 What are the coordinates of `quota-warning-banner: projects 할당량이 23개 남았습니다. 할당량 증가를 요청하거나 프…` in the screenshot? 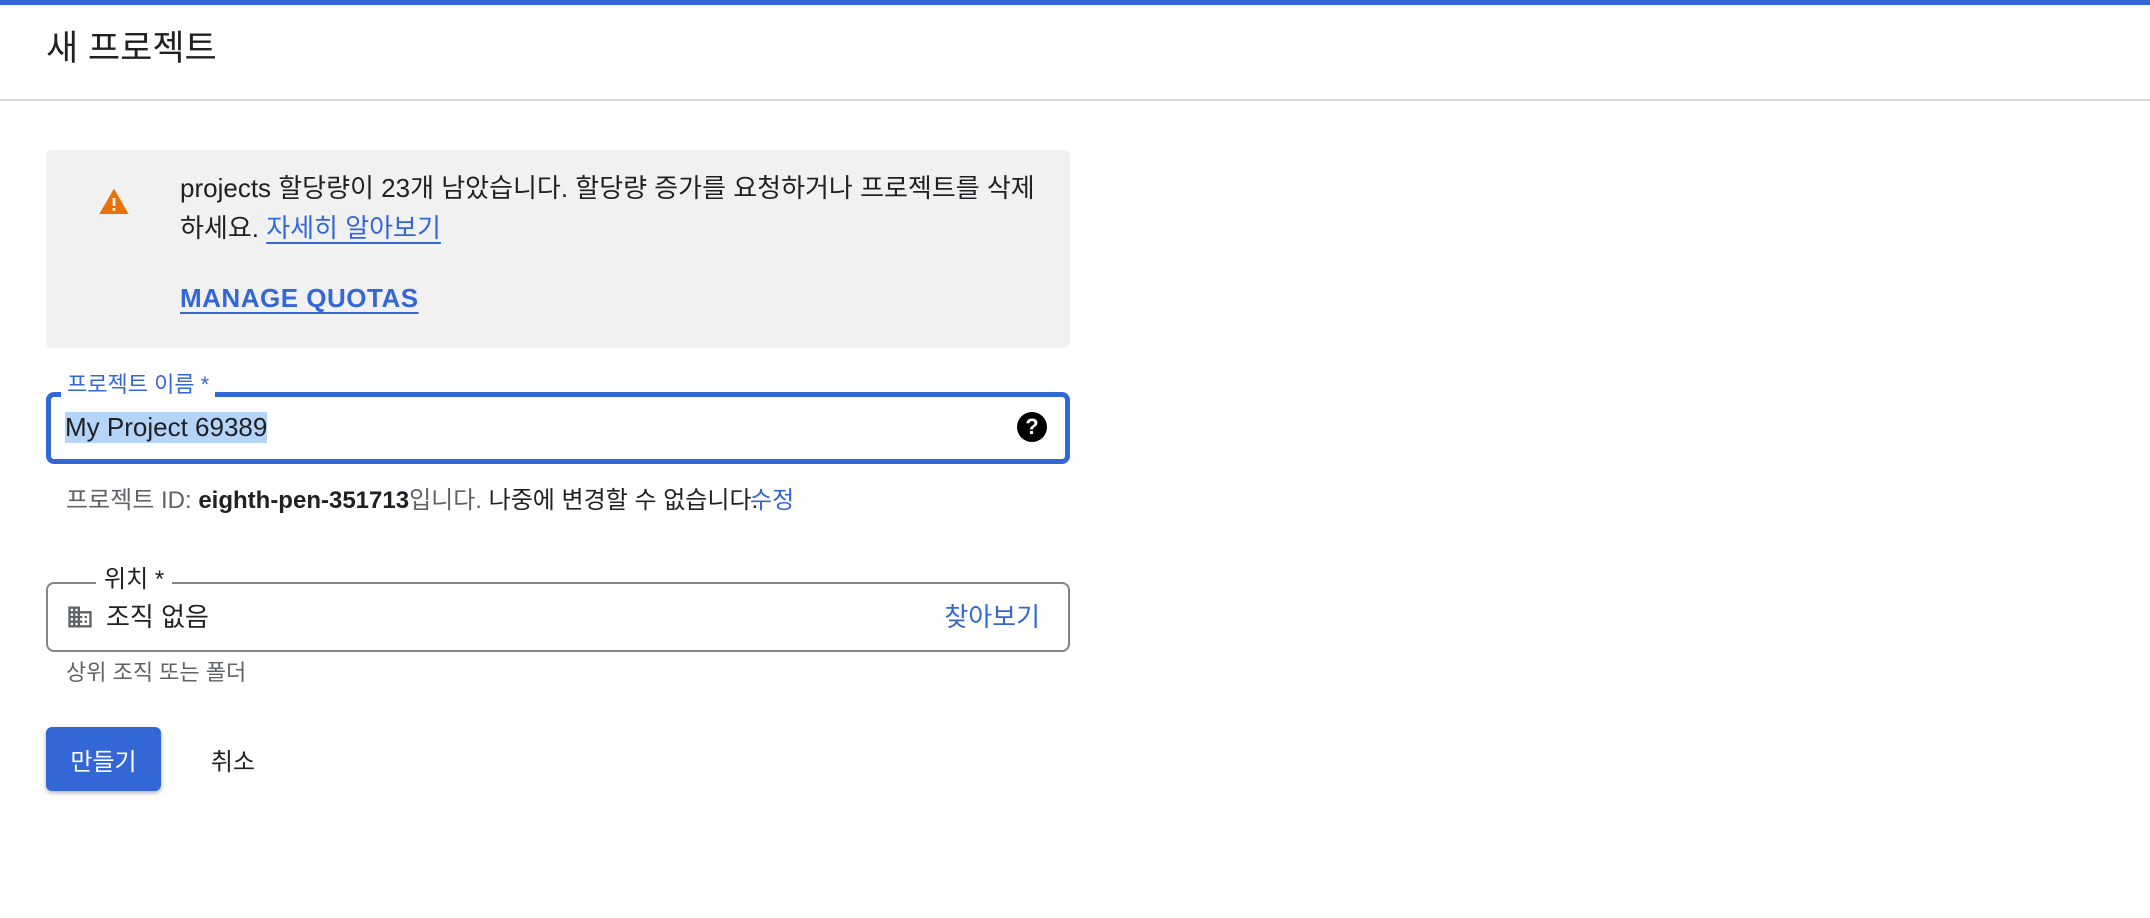 It's located at (558, 249).